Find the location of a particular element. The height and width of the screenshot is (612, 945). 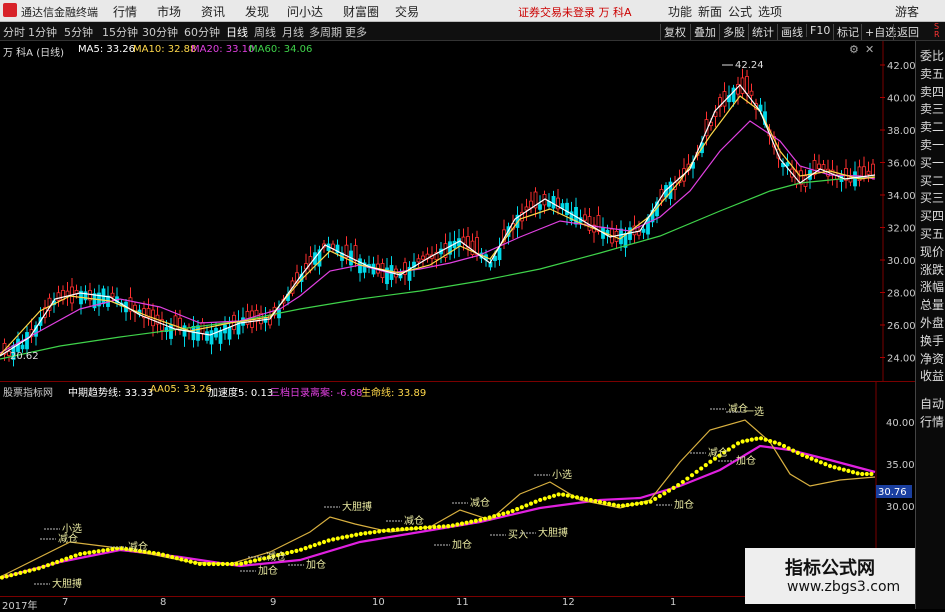

draw-line-button: 画线 is located at coordinates (790, 32).